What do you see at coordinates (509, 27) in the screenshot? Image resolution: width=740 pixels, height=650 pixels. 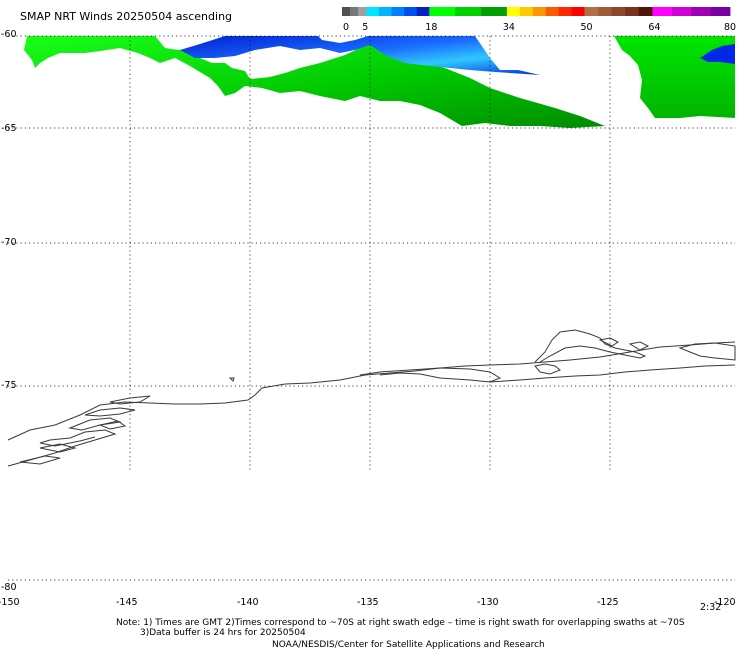 I see `colorbar-tick-label: 34` at bounding box center [509, 27].